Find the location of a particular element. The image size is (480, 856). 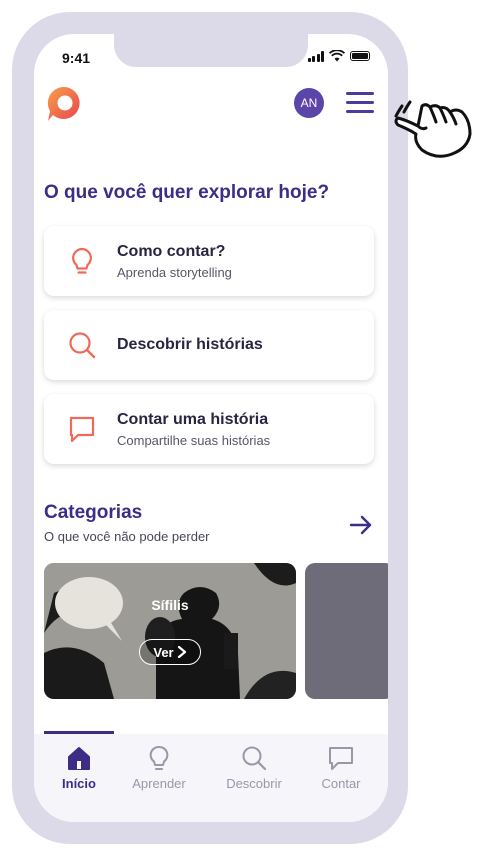

category-card: Sífilis Ver is located at coordinates (170, 631).